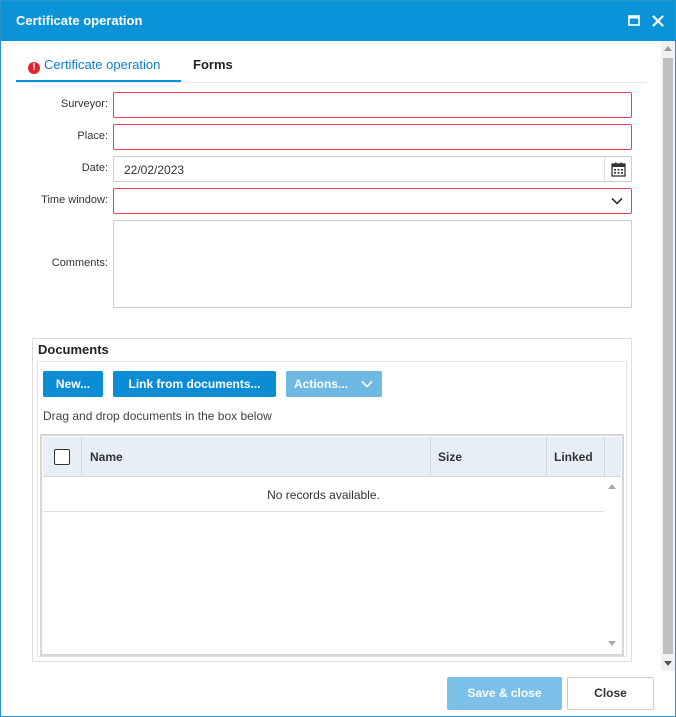  I want to click on calendar-icon, so click(618, 169).